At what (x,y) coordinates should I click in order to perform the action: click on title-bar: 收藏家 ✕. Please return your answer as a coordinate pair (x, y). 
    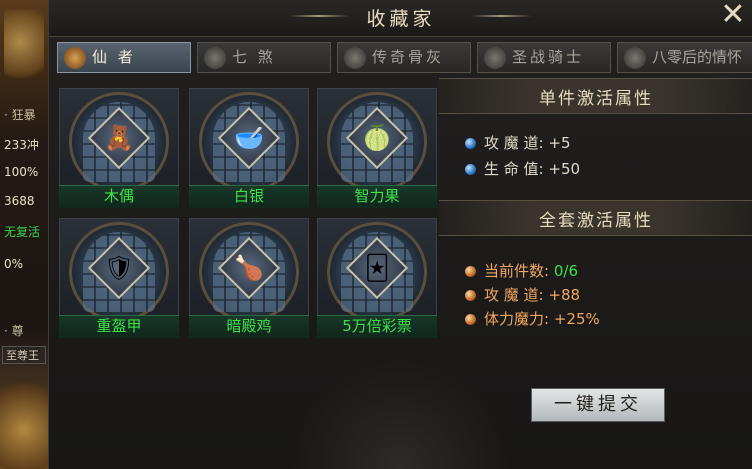
    Looking at the image, I should click on (400, 18).